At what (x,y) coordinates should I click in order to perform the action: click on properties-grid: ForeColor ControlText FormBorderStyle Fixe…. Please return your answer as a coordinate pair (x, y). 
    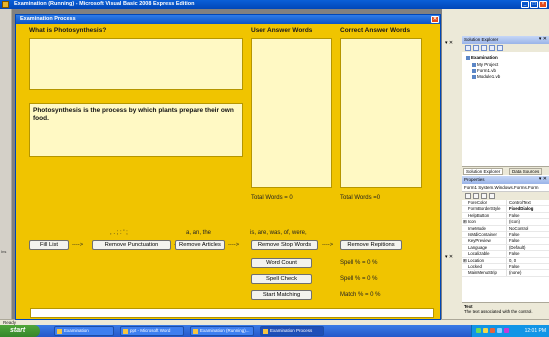
    Looking at the image, I should click on (505, 238).